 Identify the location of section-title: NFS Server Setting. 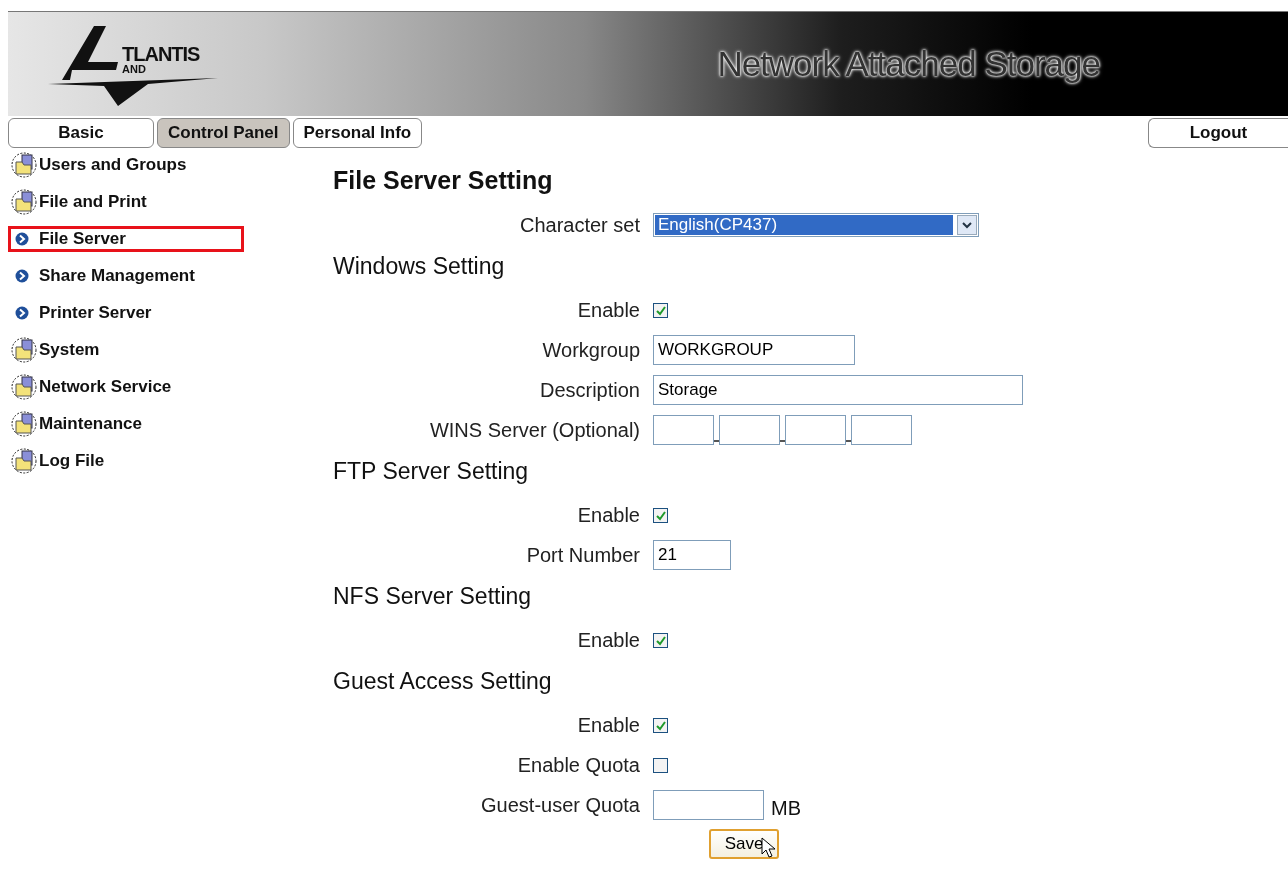
(433, 596).